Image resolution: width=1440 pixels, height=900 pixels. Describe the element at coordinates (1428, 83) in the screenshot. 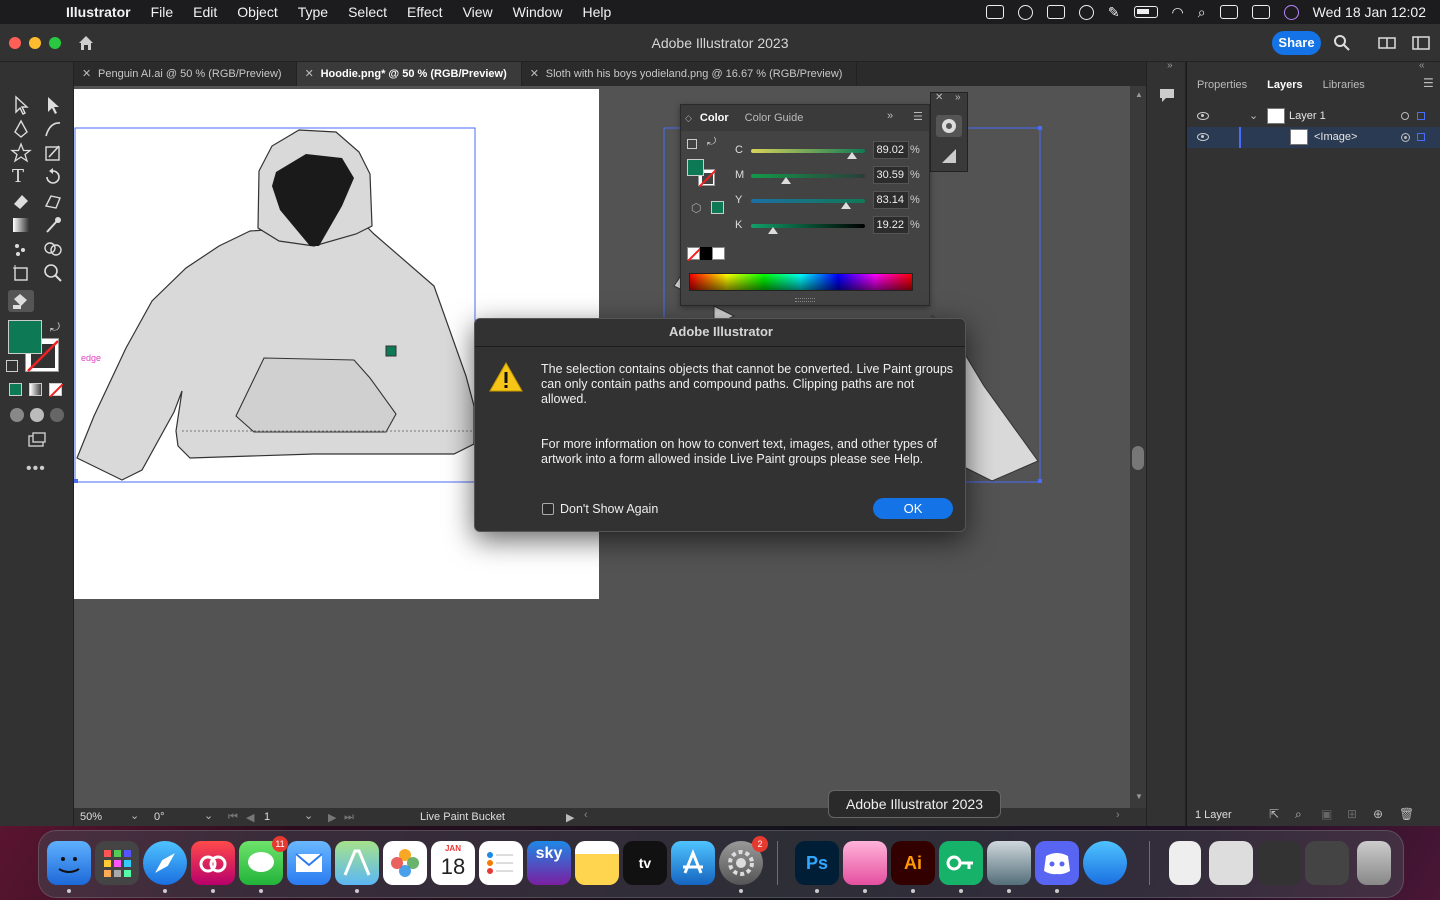

I see `panel-menu-icon: ☰` at that location.